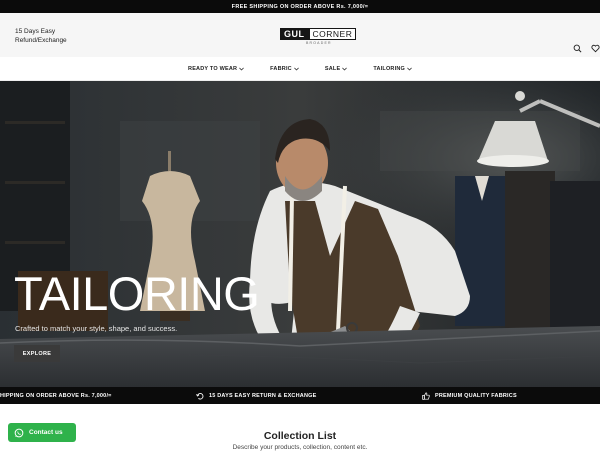 The width and height of the screenshot is (600, 451). I want to click on announcement-bar: FREE SHIPPING ON ORDER ABOVE Rs. 7,000/=, so click(300, 6).